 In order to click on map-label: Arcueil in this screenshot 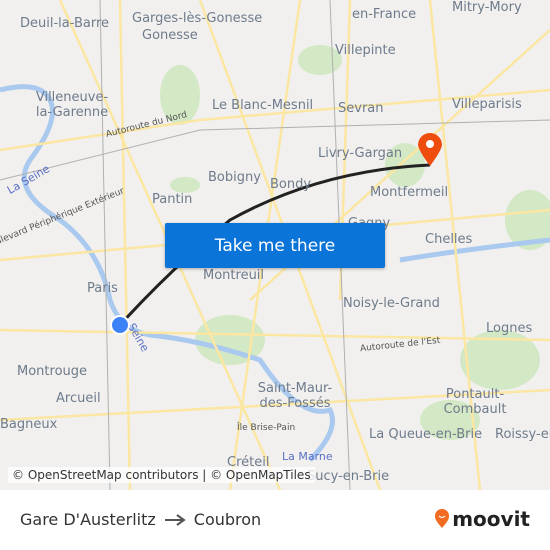, I will do `click(78, 398)`.